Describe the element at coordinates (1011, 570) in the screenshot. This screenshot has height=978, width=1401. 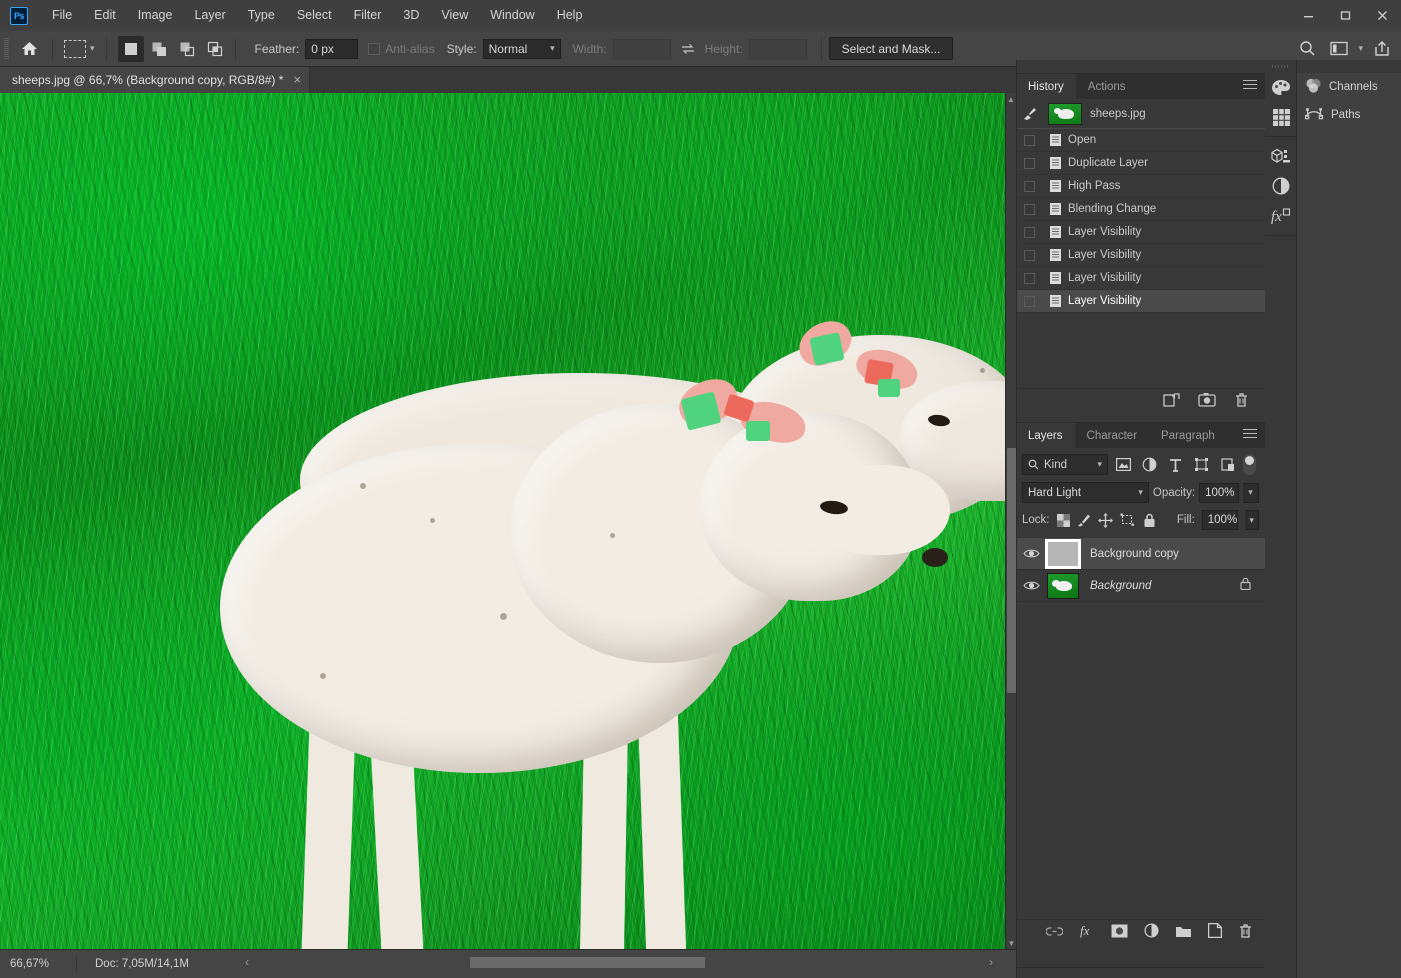
I see `vertical-scroll-thumb` at that location.